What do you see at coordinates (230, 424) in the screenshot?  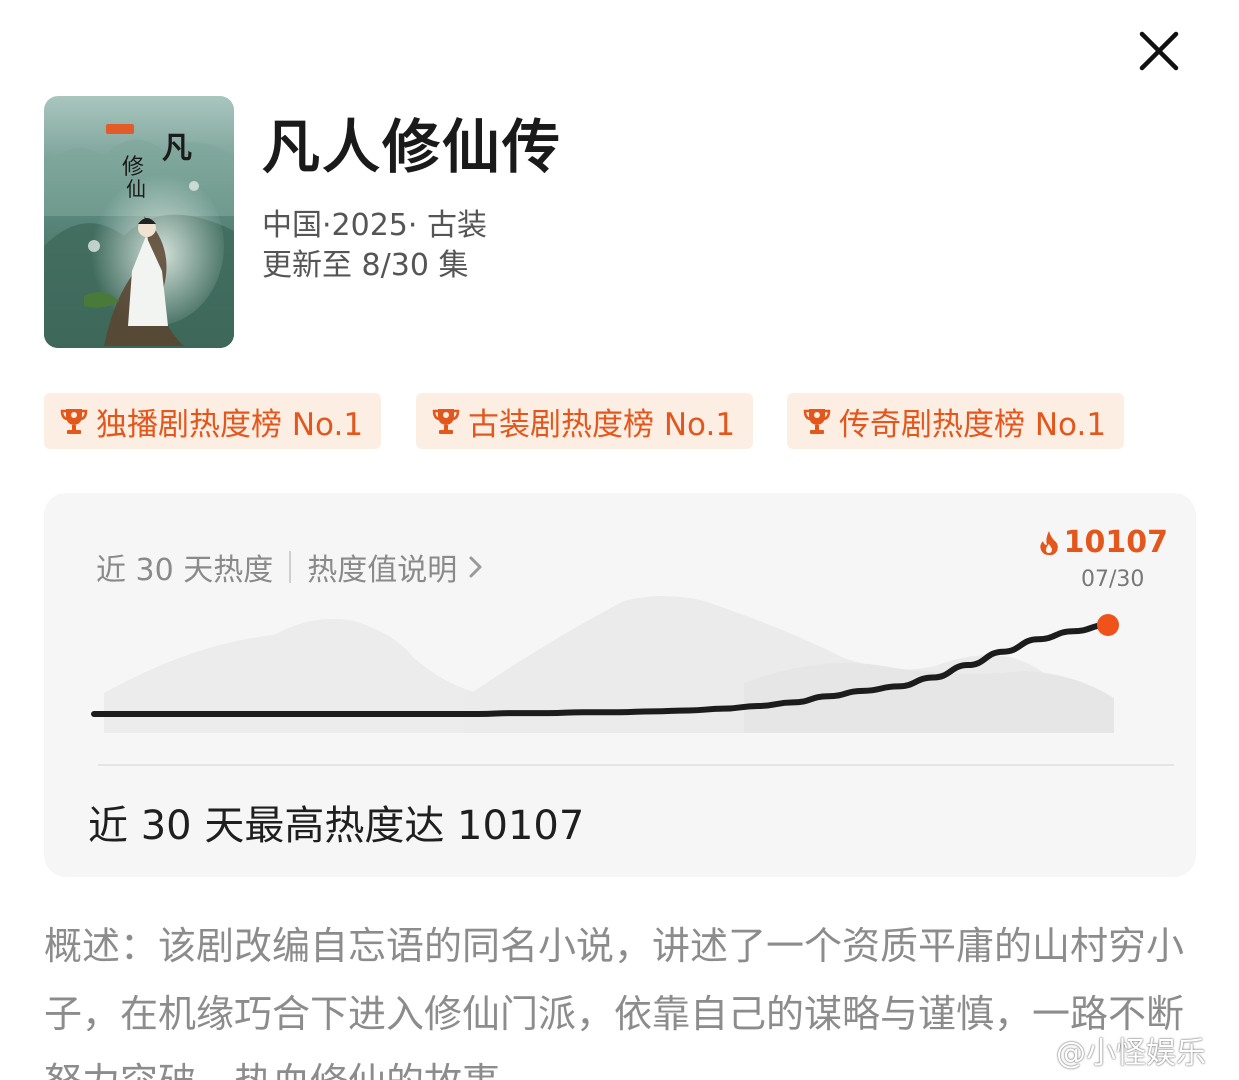 I see `badge-label: 独播剧热度榜 No.1` at bounding box center [230, 424].